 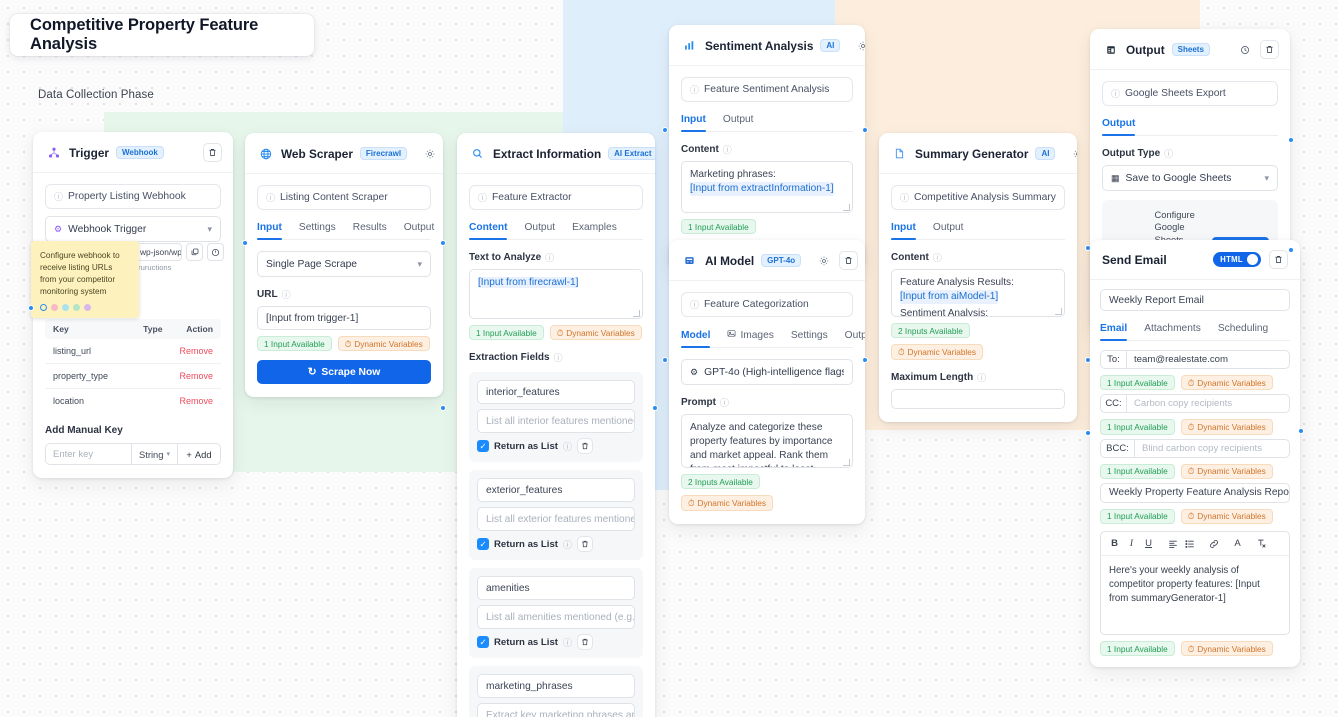 I want to click on web-scraper-tabs: Input Settings Results Output, so click(x=345, y=231).